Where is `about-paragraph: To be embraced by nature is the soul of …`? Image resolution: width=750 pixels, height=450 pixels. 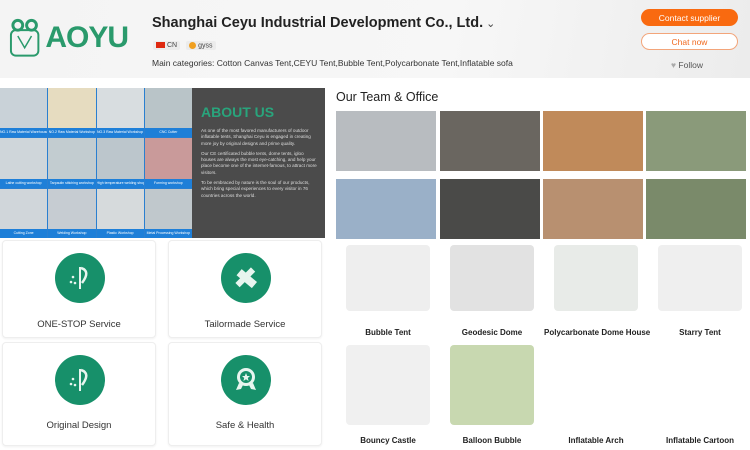 about-paragraph: To be embraced by nature is the soul of … is located at coordinates (255, 189).